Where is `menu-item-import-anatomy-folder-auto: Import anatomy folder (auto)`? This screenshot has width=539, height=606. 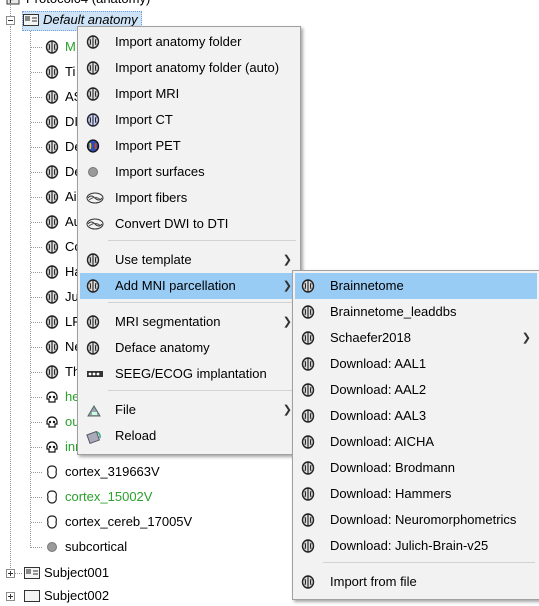
menu-item-import-anatomy-folder-auto: Import anatomy folder (auto) is located at coordinates (189, 68).